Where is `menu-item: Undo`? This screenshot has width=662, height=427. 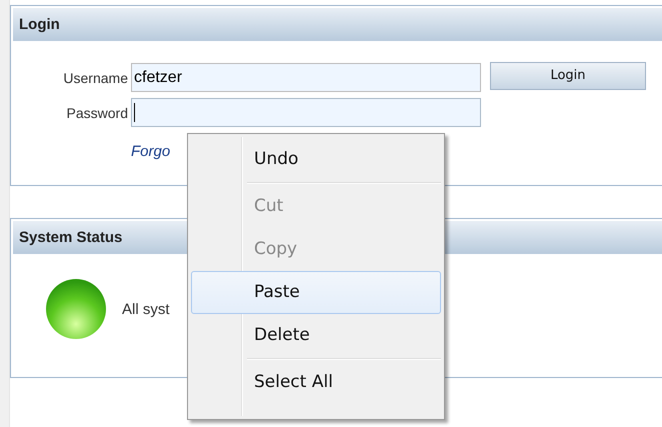
menu-item: Undo is located at coordinates (316, 159).